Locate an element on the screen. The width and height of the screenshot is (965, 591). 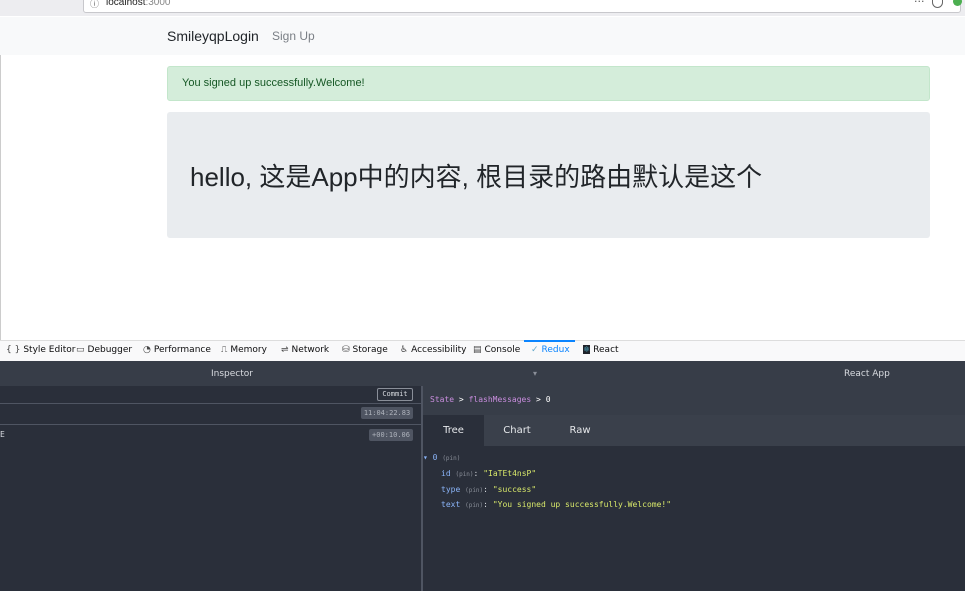
alert-message: You signed up successfully.Welcome! is located at coordinates (273, 83).